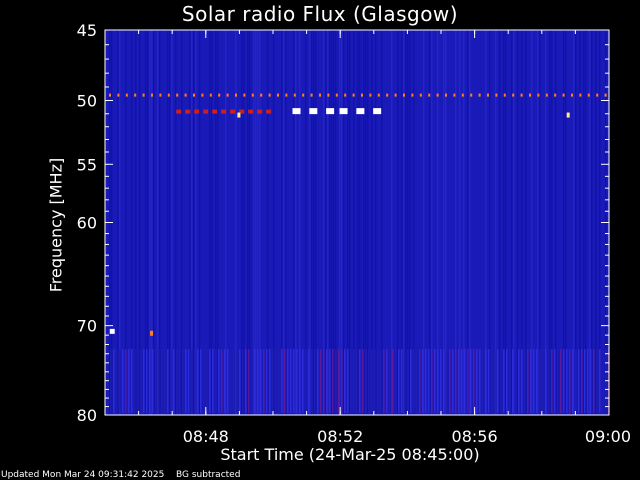 The image size is (640, 480). I want to click on y-tick-label: 70, so click(87, 326).